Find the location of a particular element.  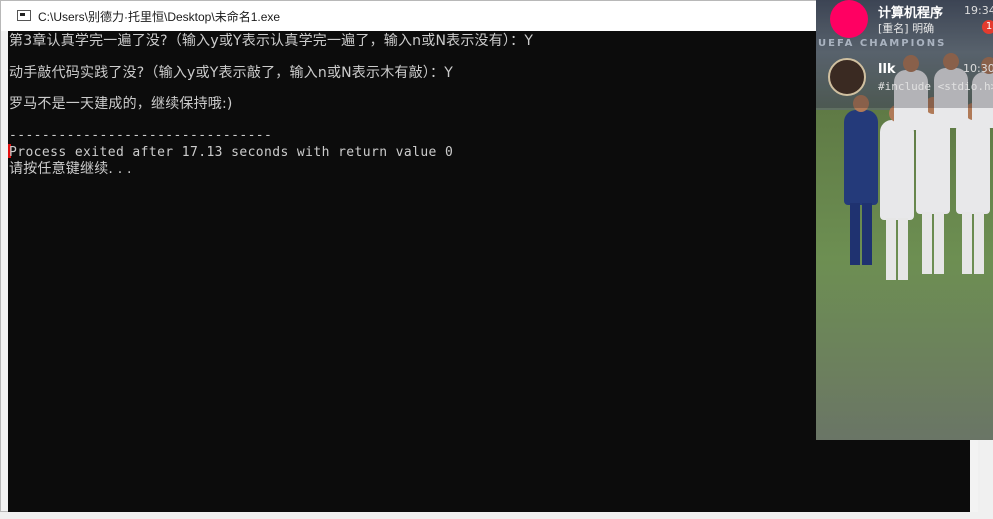

console-line: 罗马不是一天建成的，继续保持哦:) is located at coordinates (121, 104).